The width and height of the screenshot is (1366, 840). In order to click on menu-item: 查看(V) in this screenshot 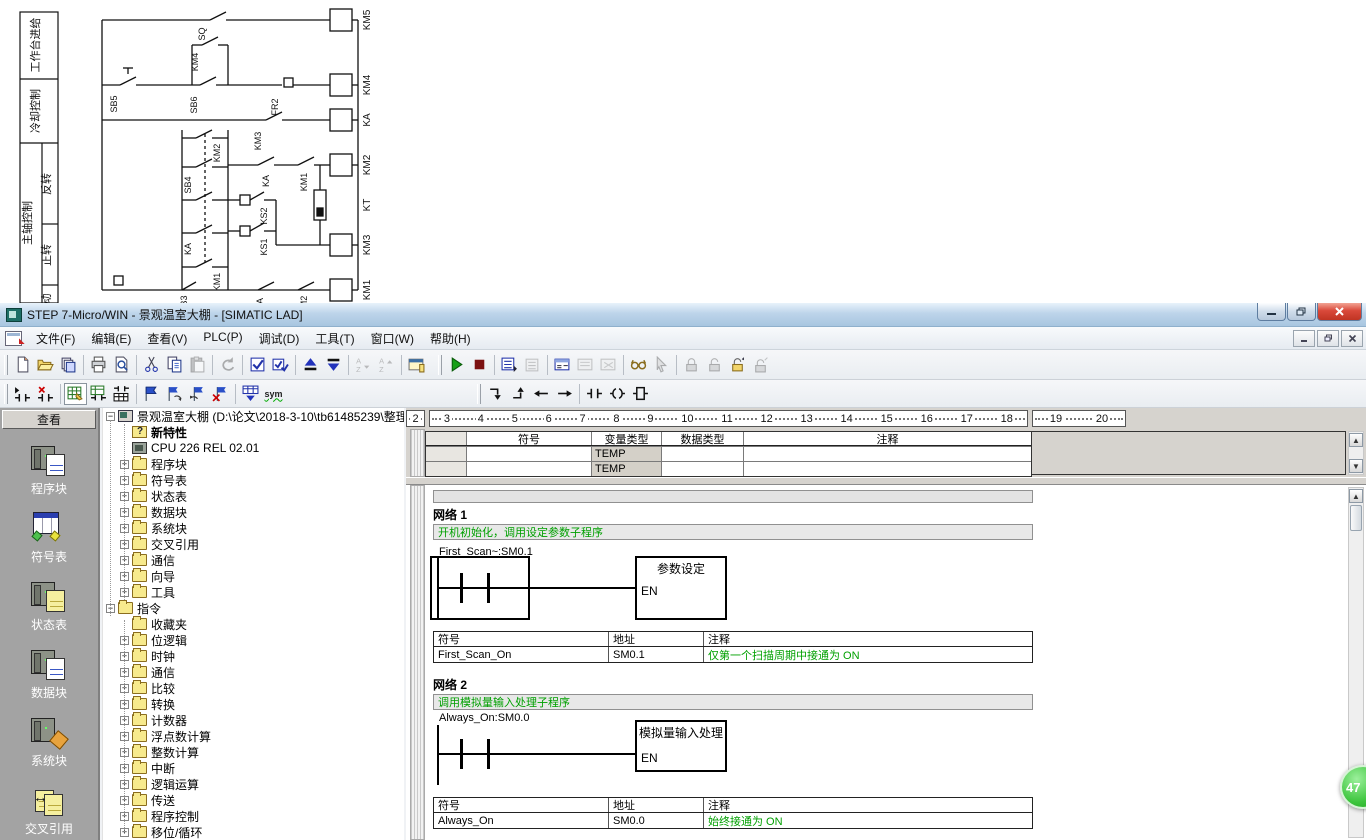, I will do `click(167, 338)`.